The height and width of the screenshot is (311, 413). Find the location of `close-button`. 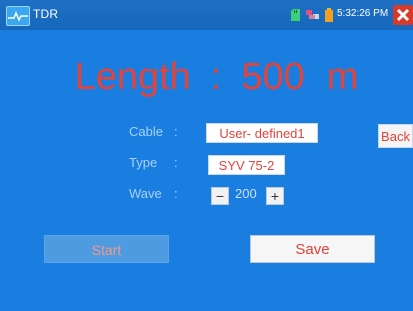

close-button is located at coordinates (403, 15).